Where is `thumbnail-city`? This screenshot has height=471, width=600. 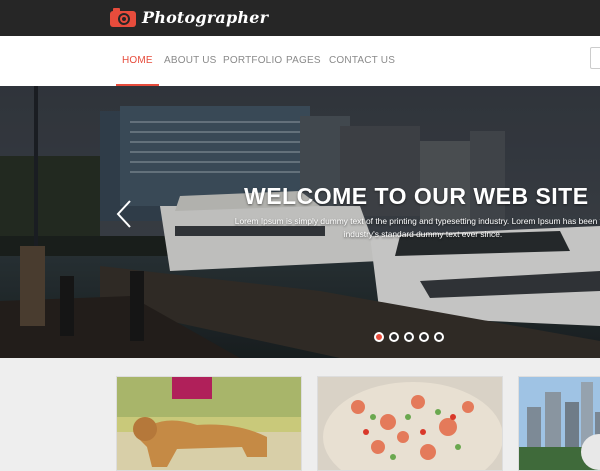 thumbnail-city is located at coordinates (559, 423).